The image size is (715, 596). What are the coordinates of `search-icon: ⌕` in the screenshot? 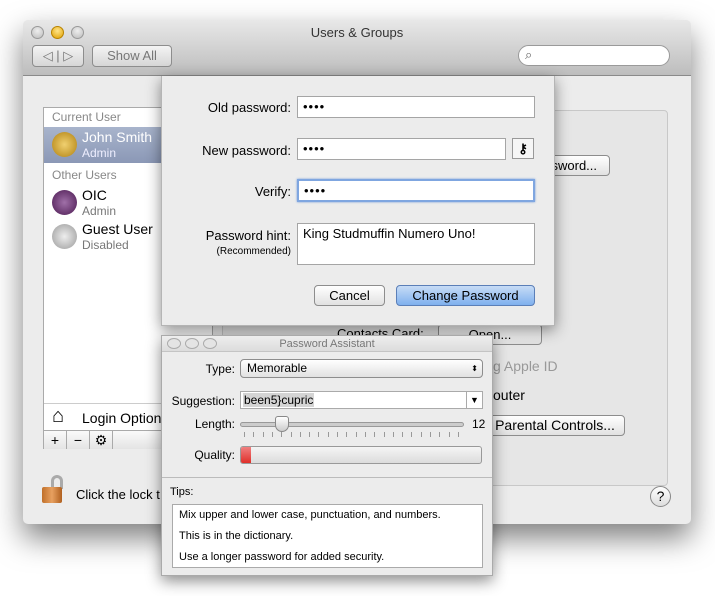 It's located at (529, 54).